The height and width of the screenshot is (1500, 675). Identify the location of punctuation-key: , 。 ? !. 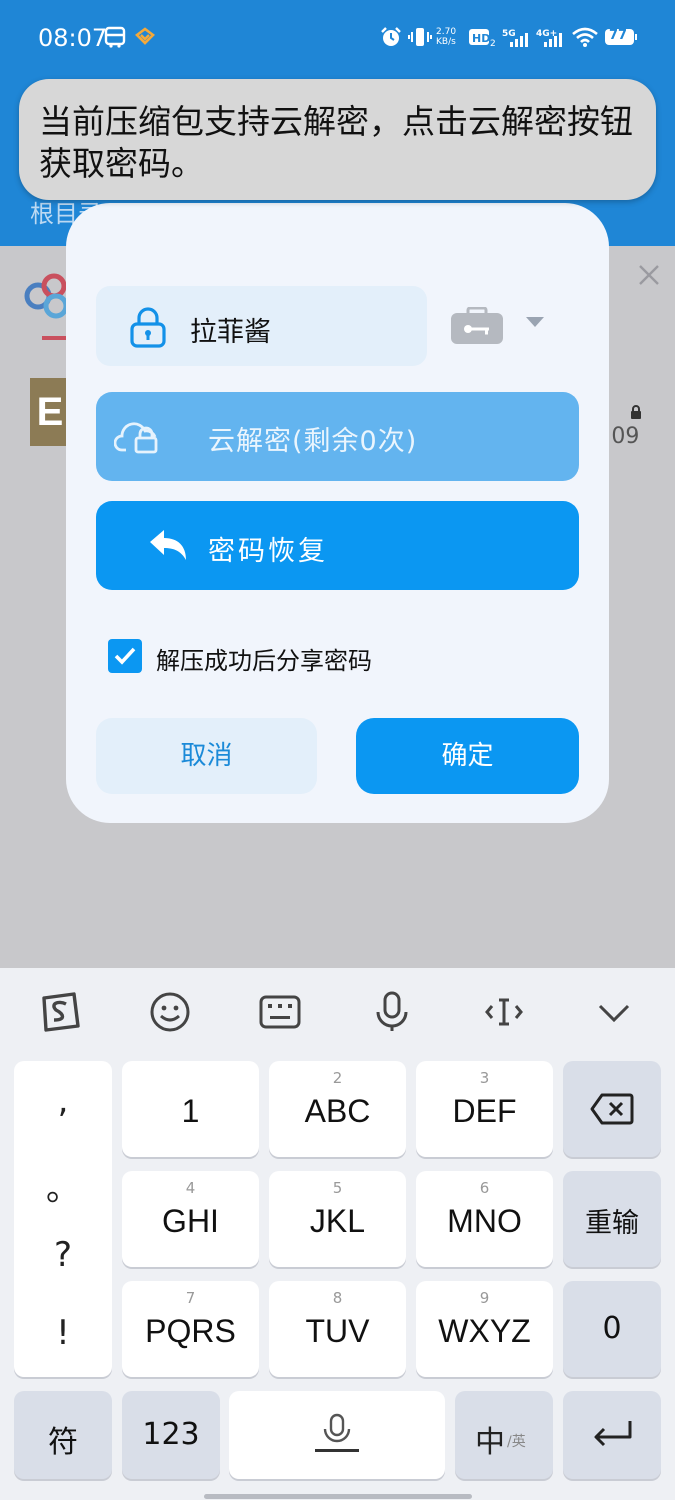
(63, 1219).